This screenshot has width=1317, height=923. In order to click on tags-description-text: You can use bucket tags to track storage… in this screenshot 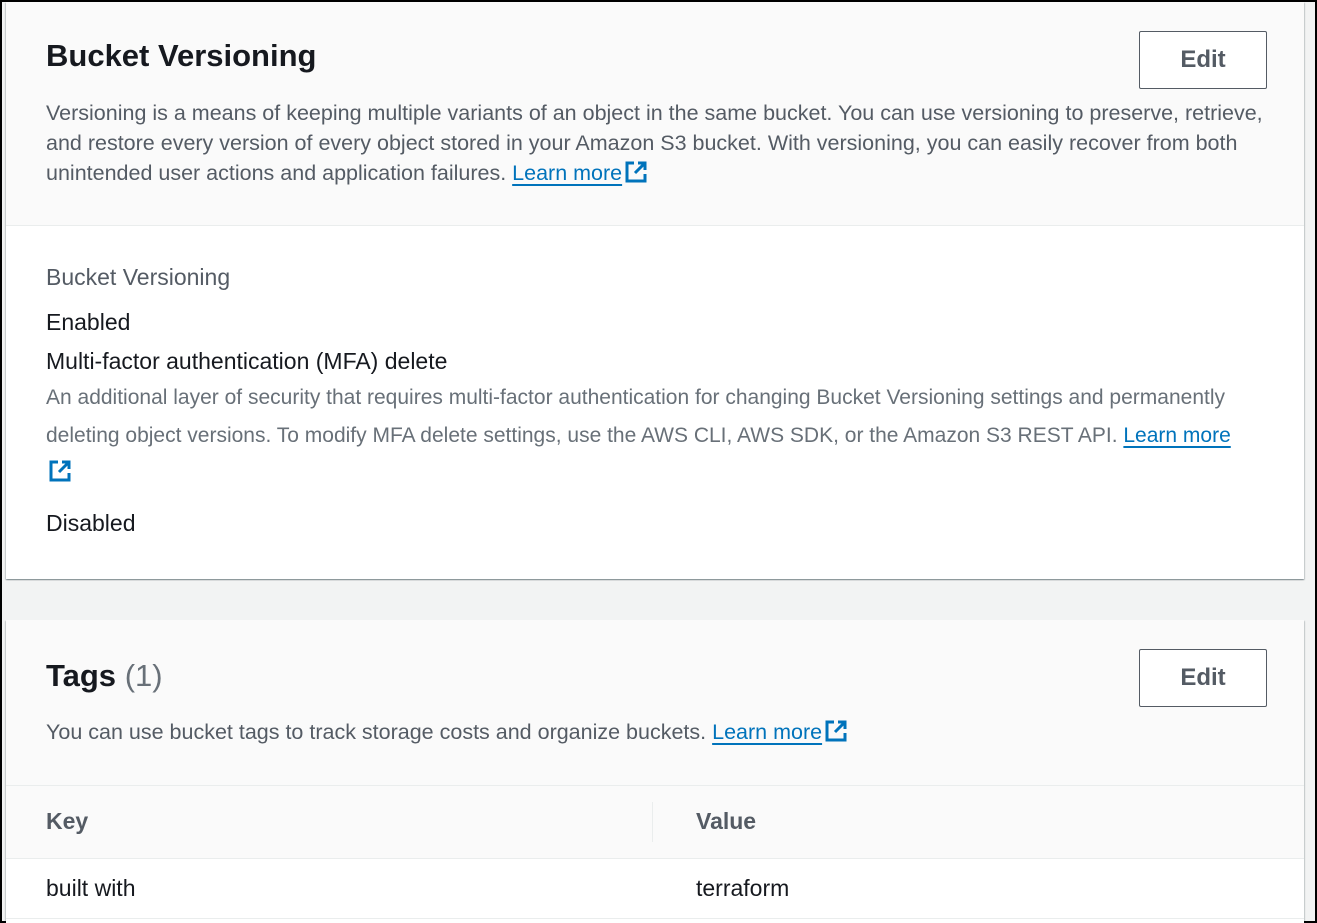, I will do `click(376, 732)`.